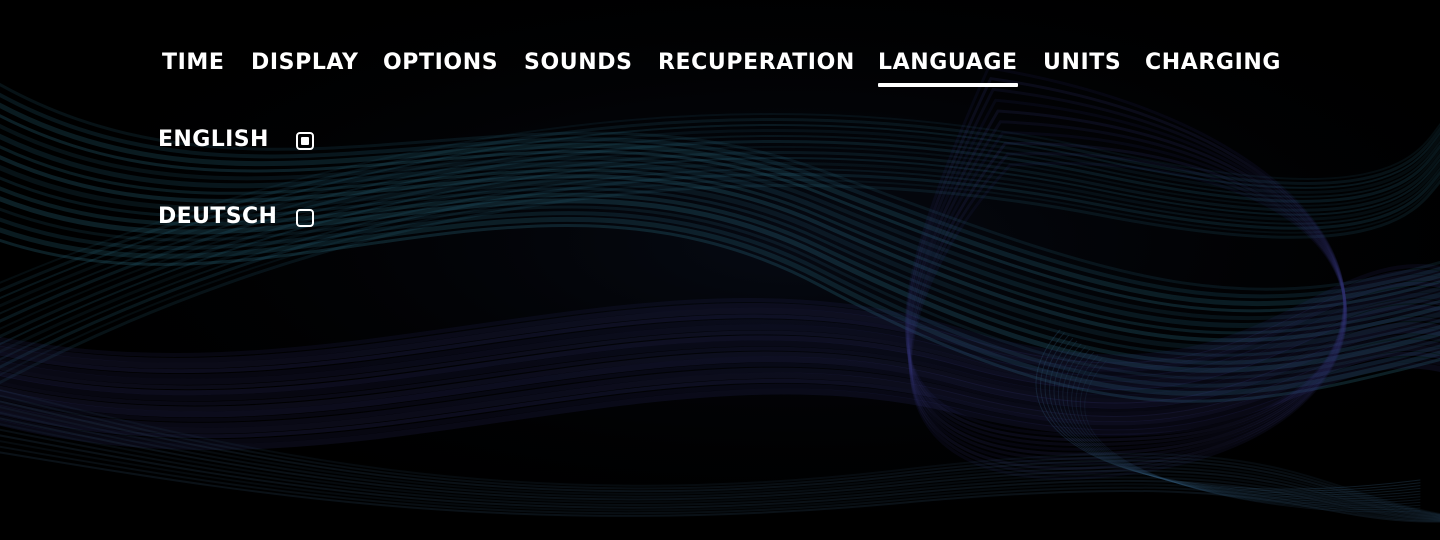 The height and width of the screenshot is (540, 1440). I want to click on tab-time: TIME, so click(193, 64).